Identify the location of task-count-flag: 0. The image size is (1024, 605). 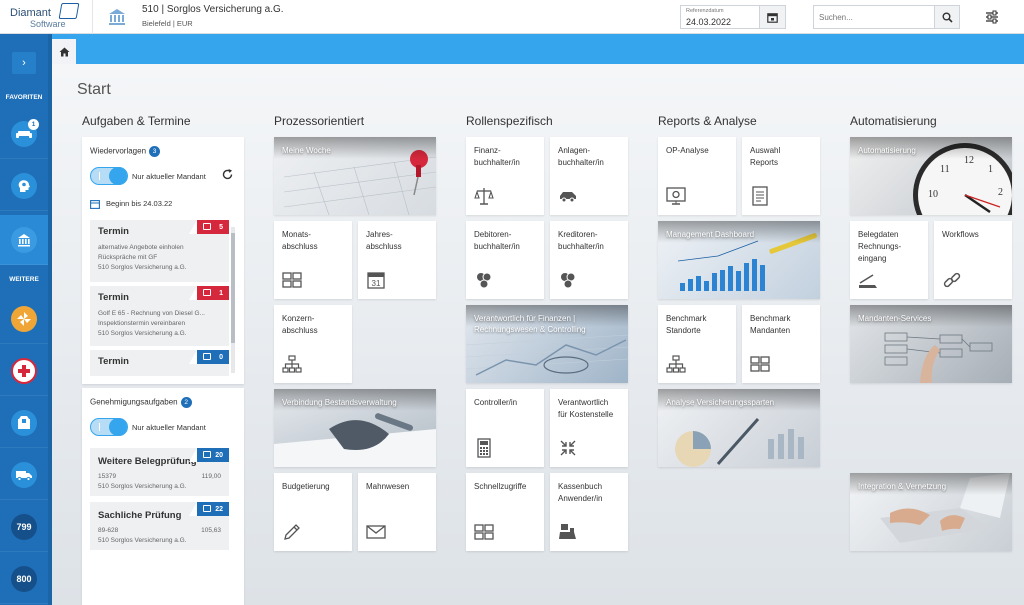
(209, 357).